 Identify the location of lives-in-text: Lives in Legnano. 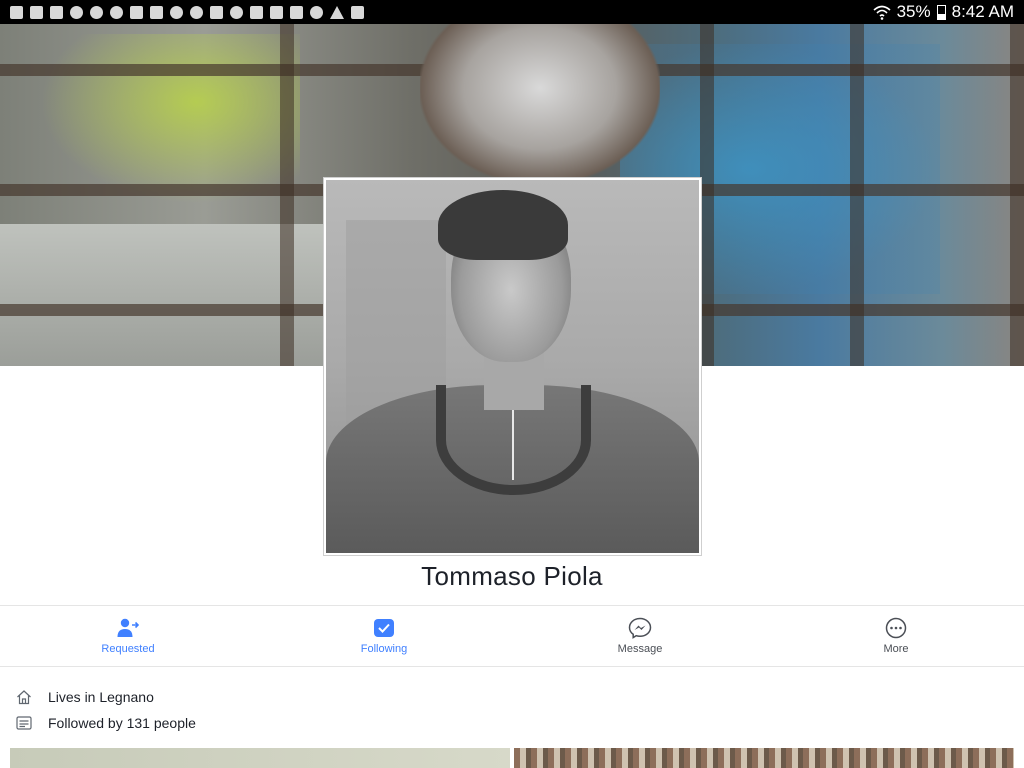
(101, 697).